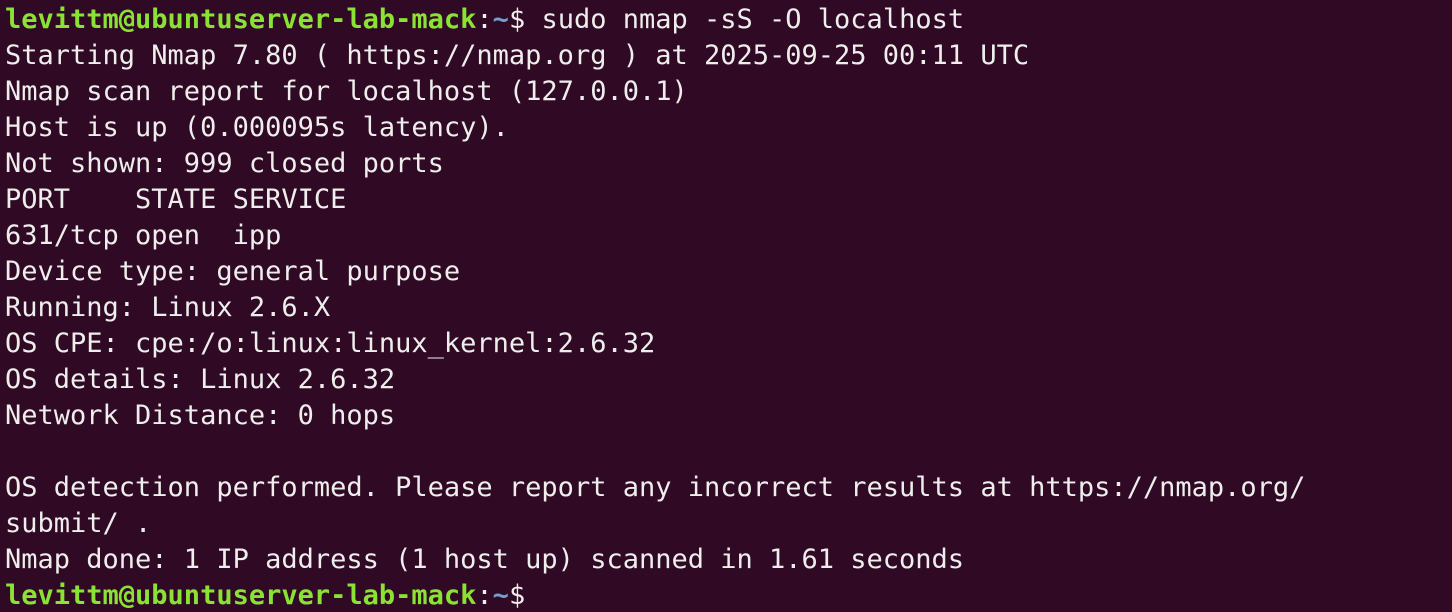 This screenshot has width=1452, height=612. What do you see at coordinates (143, 235) in the screenshot?
I see `output-line: 631/tcp open ipp` at bounding box center [143, 235].